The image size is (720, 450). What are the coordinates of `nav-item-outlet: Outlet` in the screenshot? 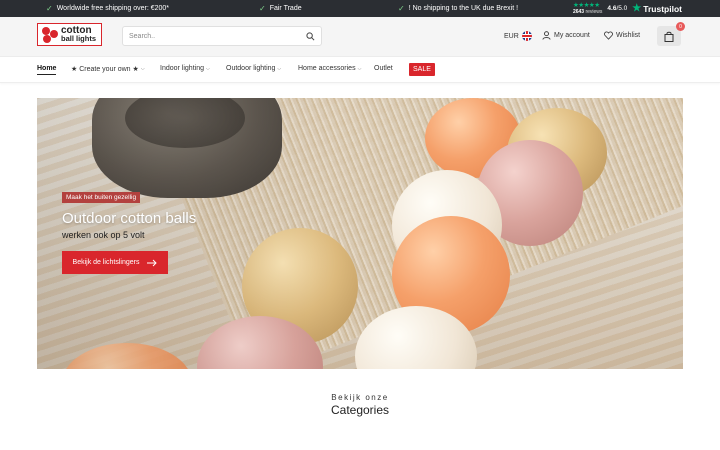 It's located at (383, 68).